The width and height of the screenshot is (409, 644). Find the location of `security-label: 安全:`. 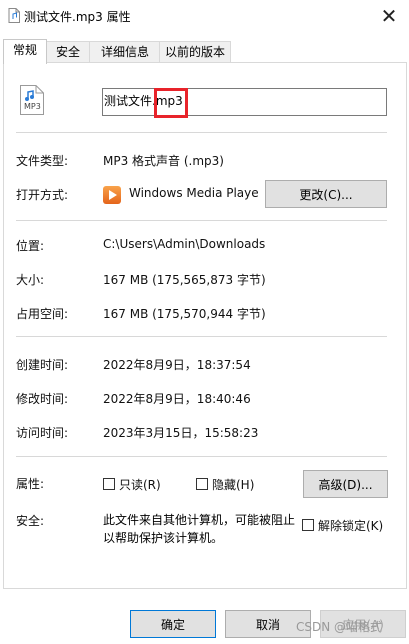

security-label: 安全: is located at coordinates (30, 521).